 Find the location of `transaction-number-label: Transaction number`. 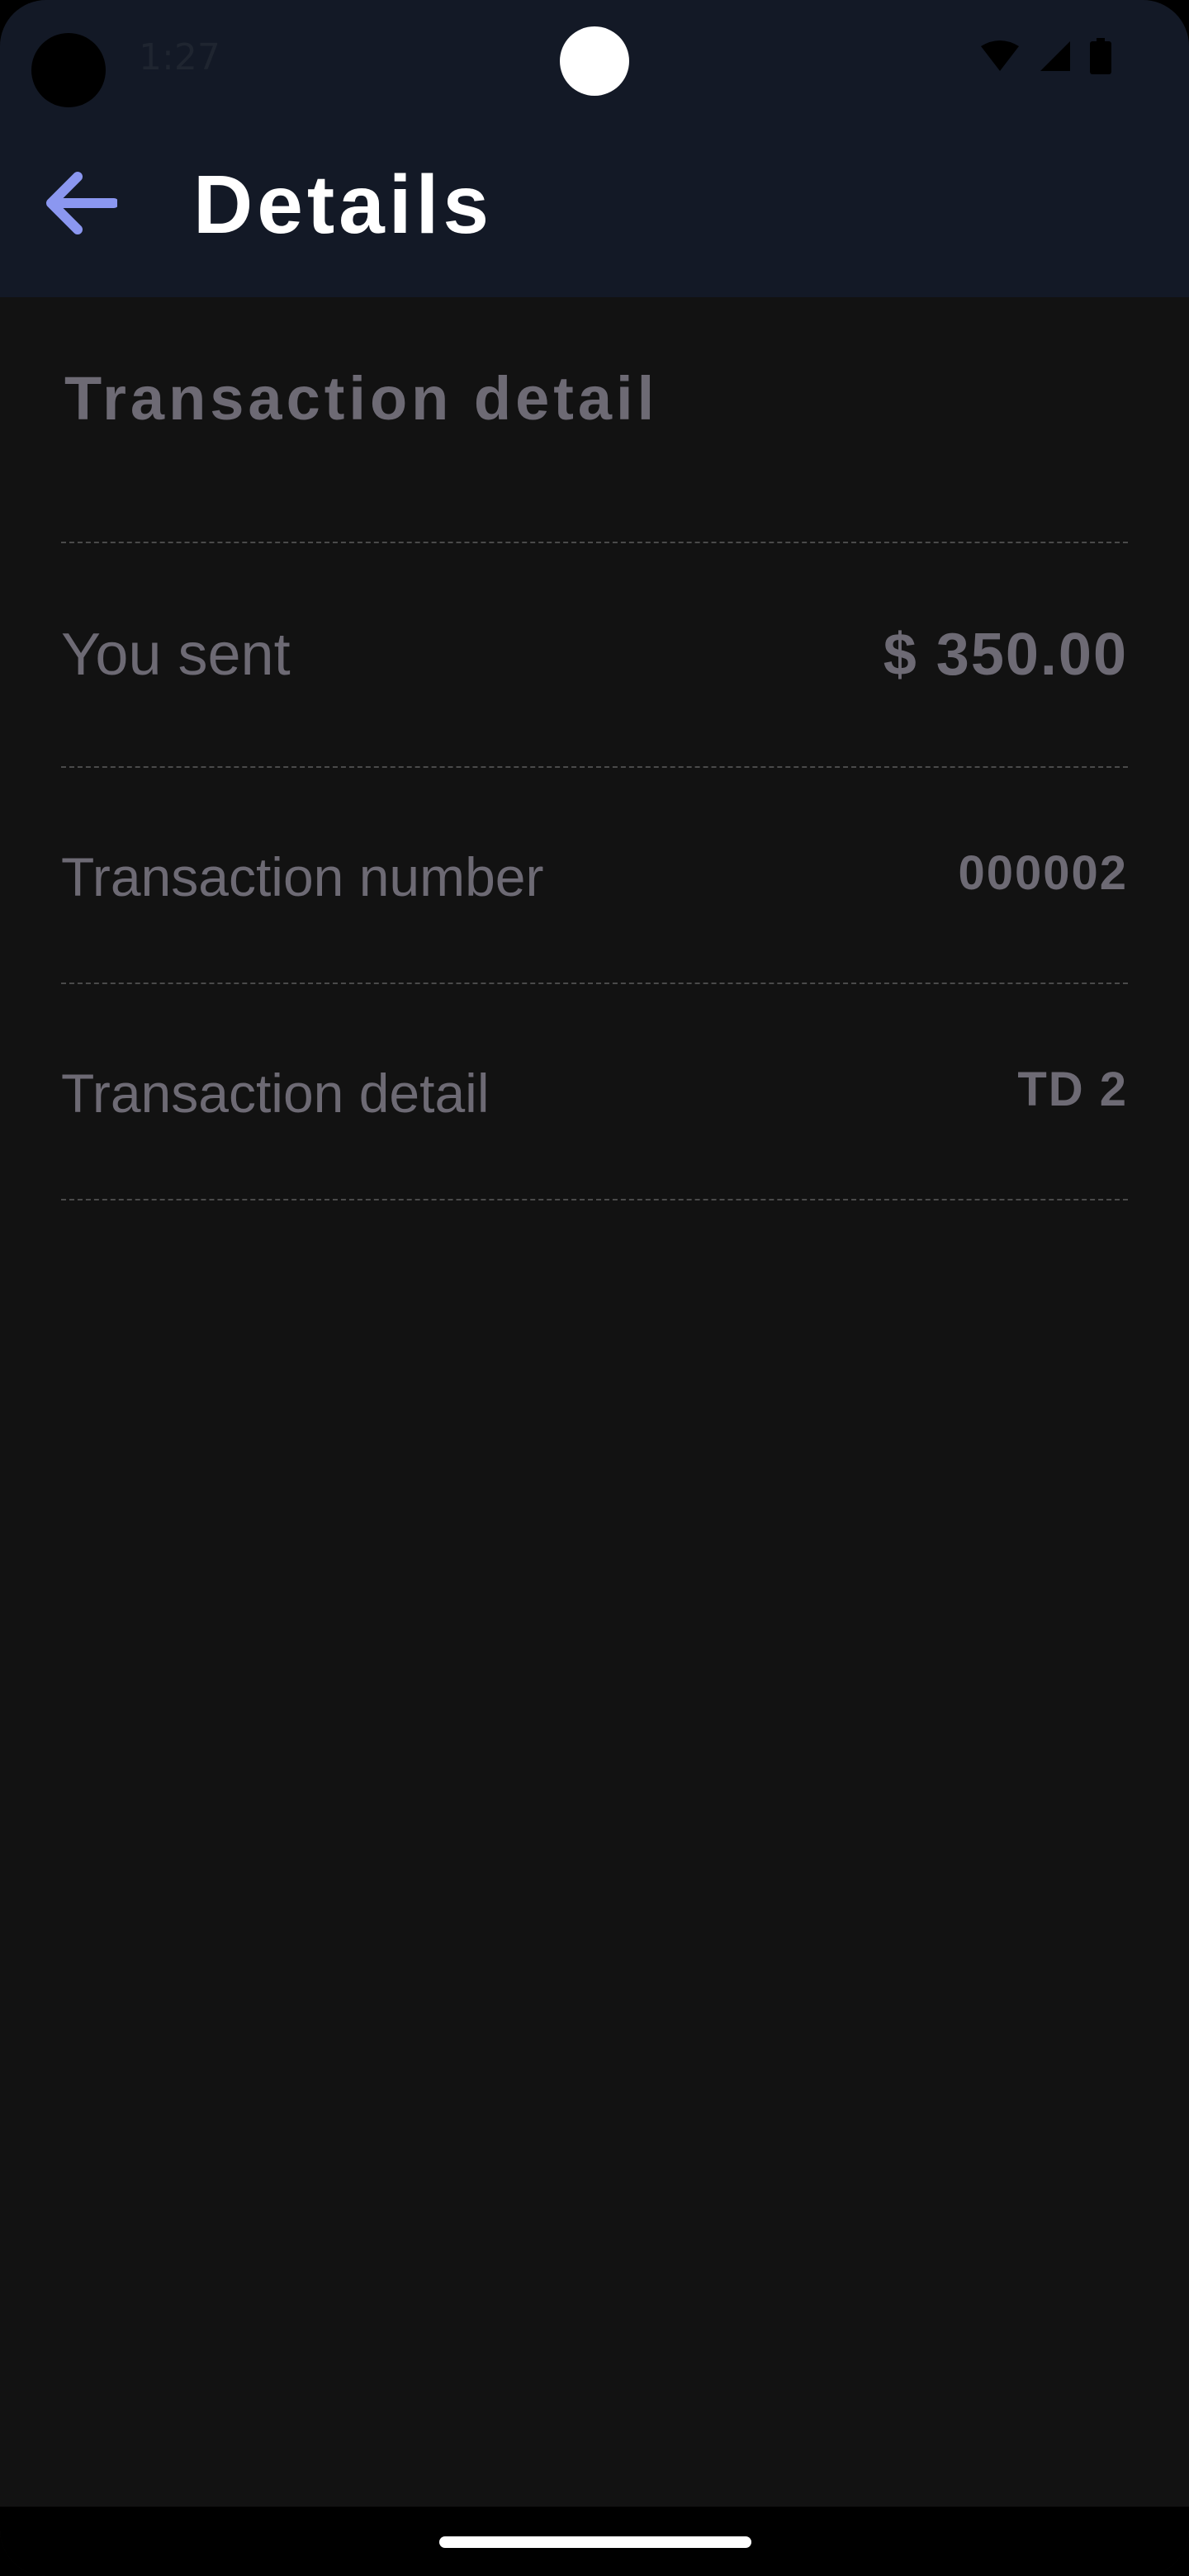

transaction-number-label: Transaction number is located at coordinates (302, 876).